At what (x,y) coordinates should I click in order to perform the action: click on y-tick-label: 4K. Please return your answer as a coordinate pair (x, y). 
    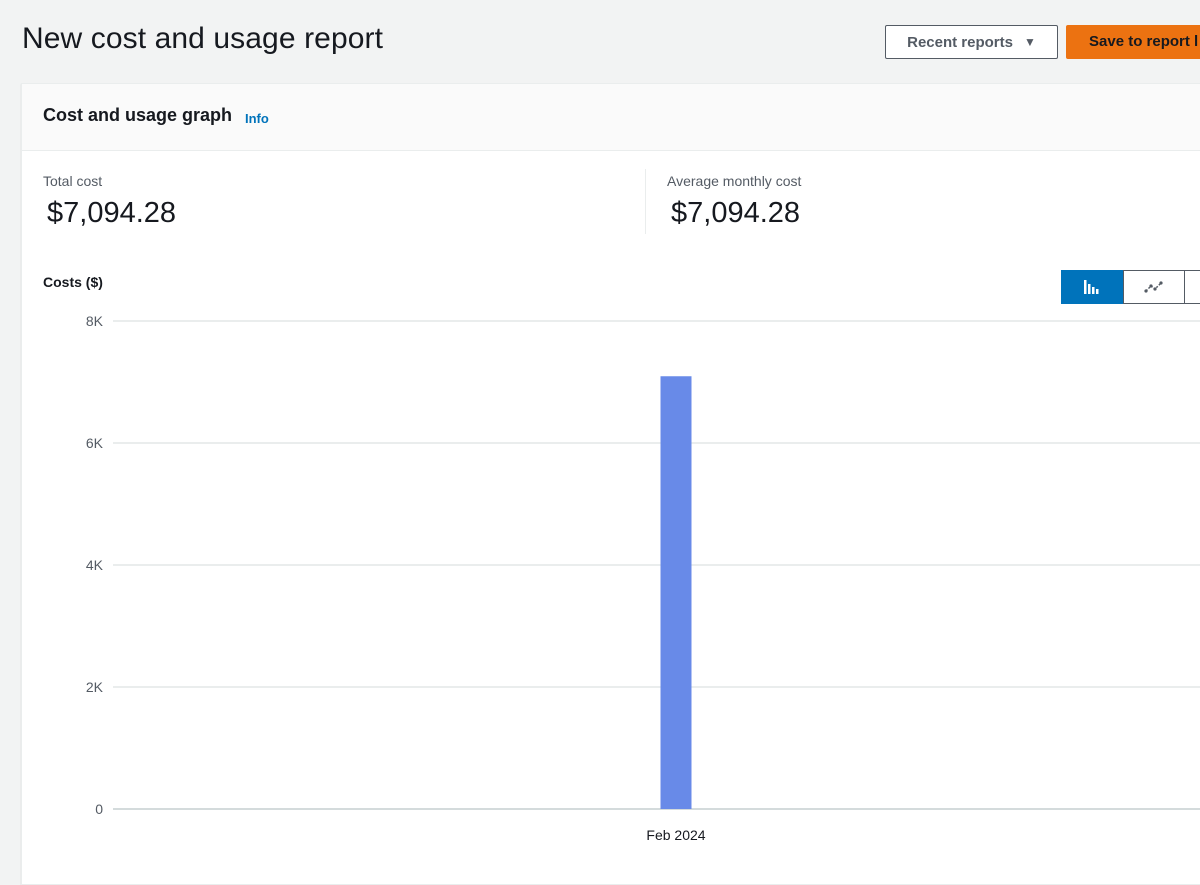
    Looking at the image, I should click on (95, 565).